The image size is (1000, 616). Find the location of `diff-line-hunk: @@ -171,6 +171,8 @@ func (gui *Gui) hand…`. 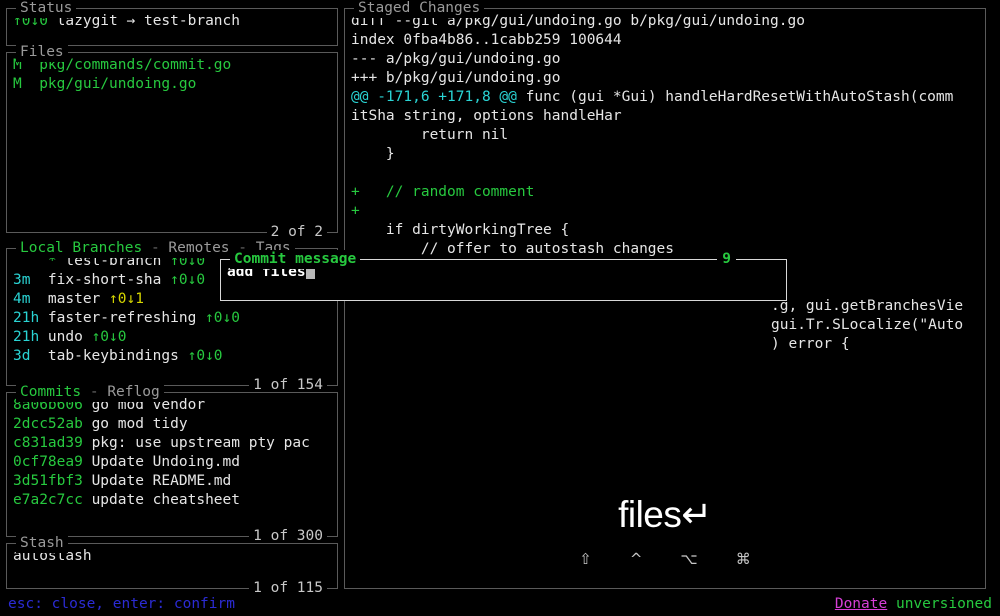

diff-line-hunk: @@ -171,6 +171,8 @@ func (gui *Gui) hand… is located at coordinates (665, 97).